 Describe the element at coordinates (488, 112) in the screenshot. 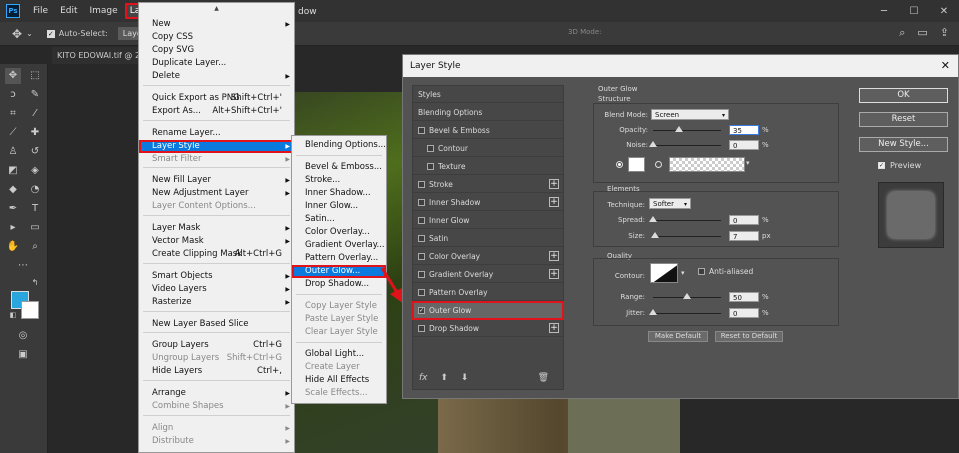

I see `style-item: Blending Options` at that location.